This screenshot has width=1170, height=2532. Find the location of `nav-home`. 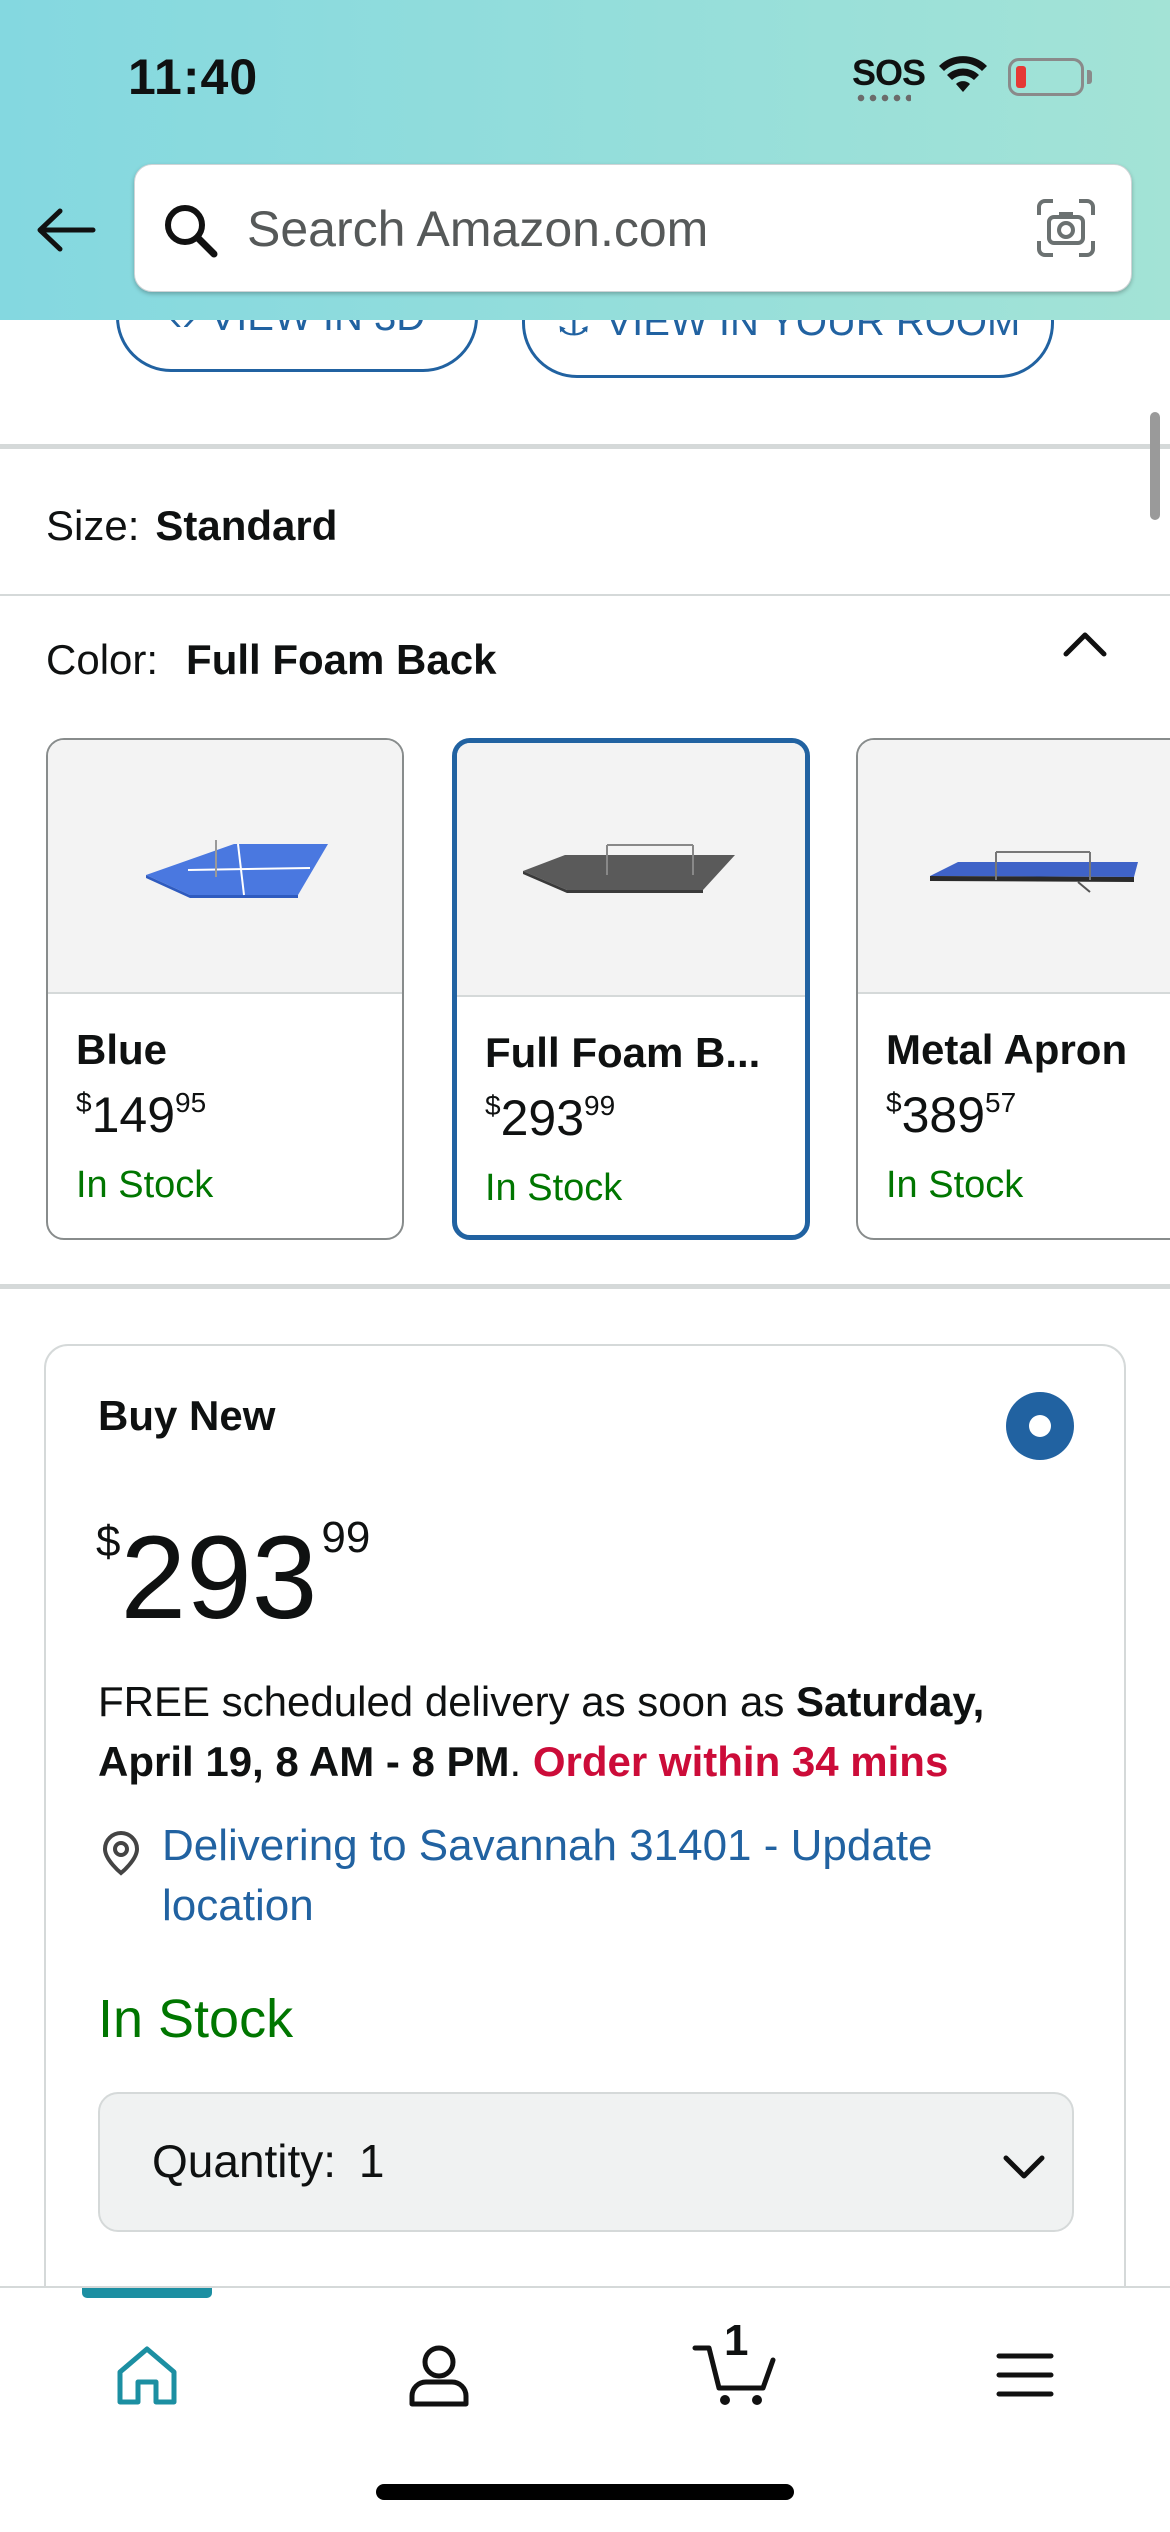

nav-home is located at coordinates (147, 2375).